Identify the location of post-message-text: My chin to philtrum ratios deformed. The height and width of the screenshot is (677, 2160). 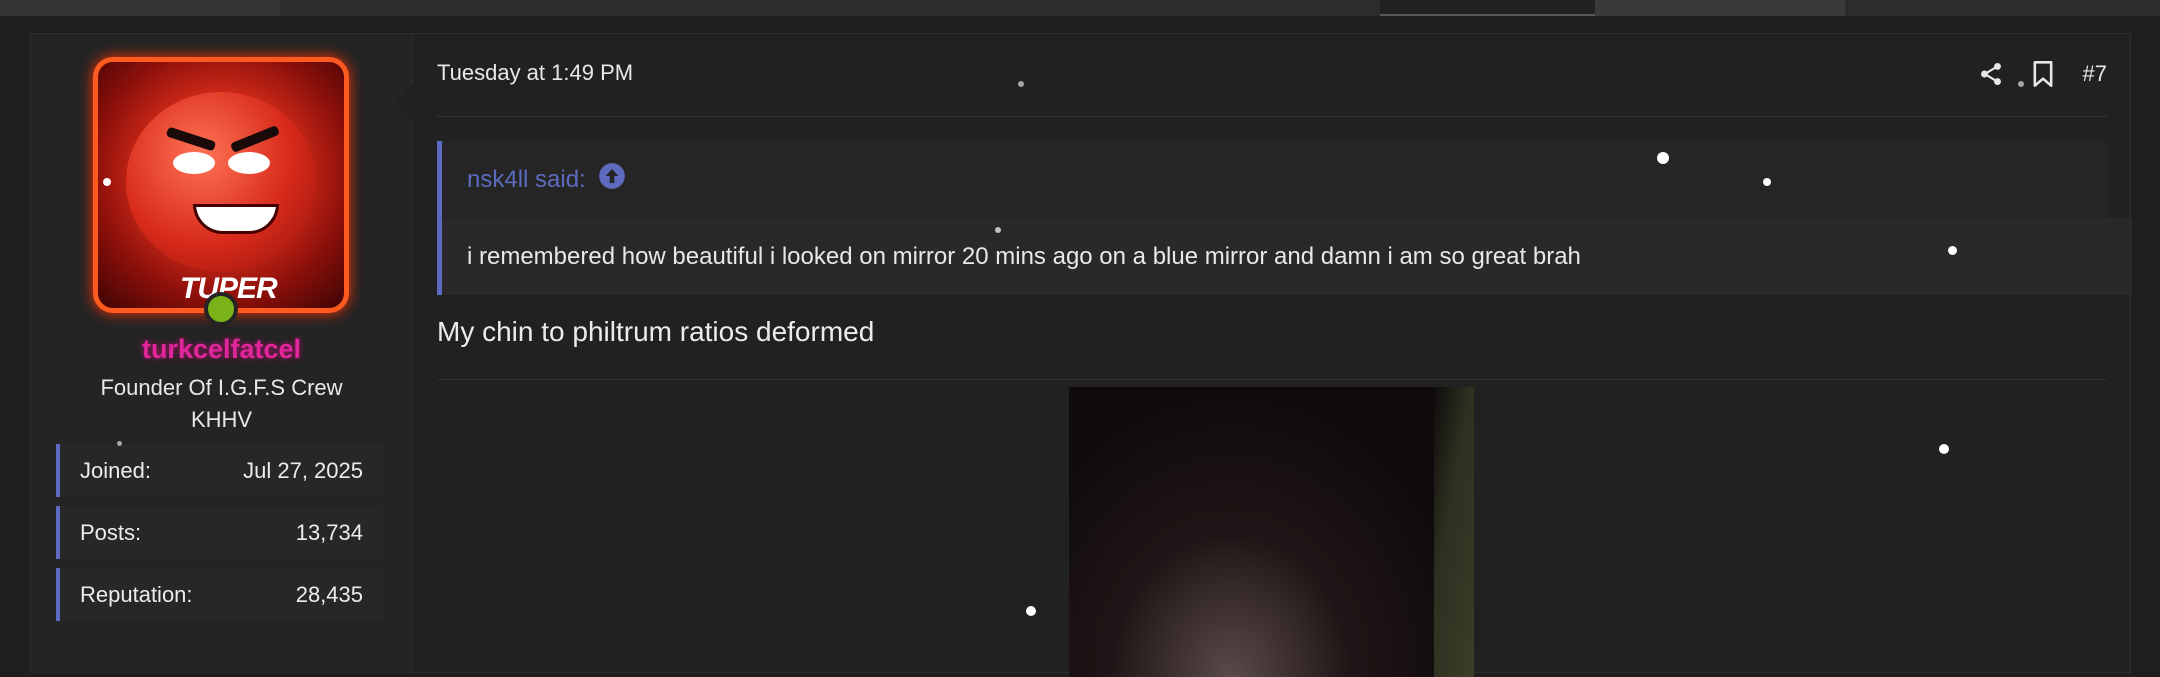
(656, 331).